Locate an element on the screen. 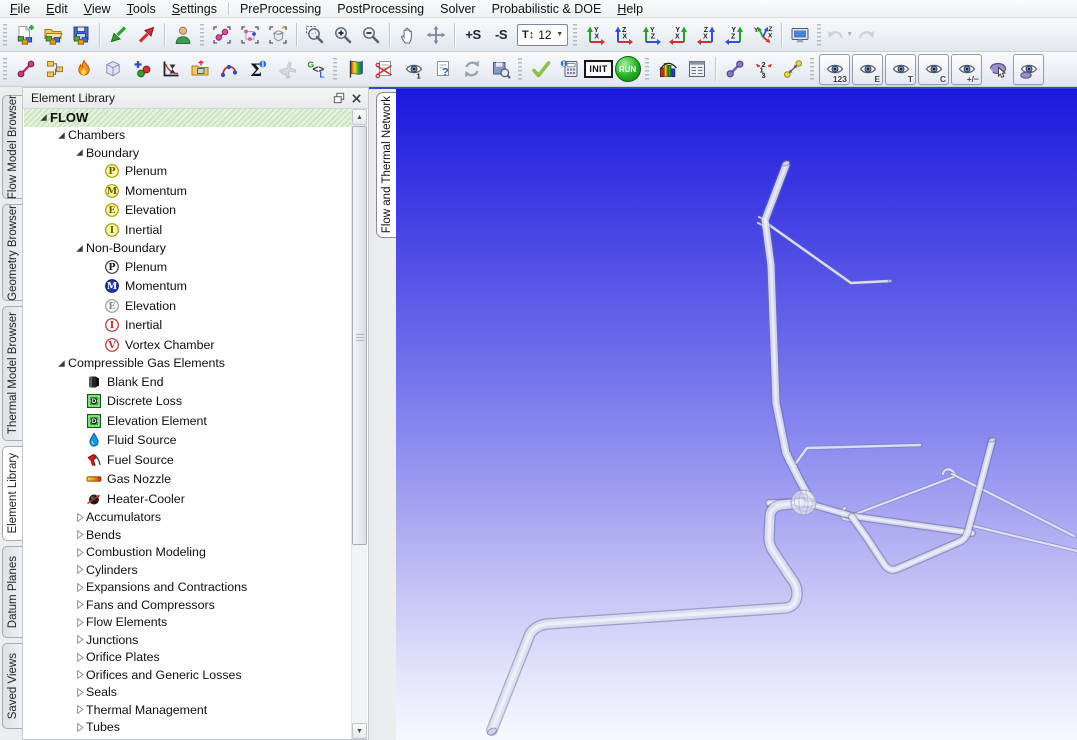 This screenshot has height=740, width=1077. tree-item-elevation: E Elevation is located at coordinates (187, 211).